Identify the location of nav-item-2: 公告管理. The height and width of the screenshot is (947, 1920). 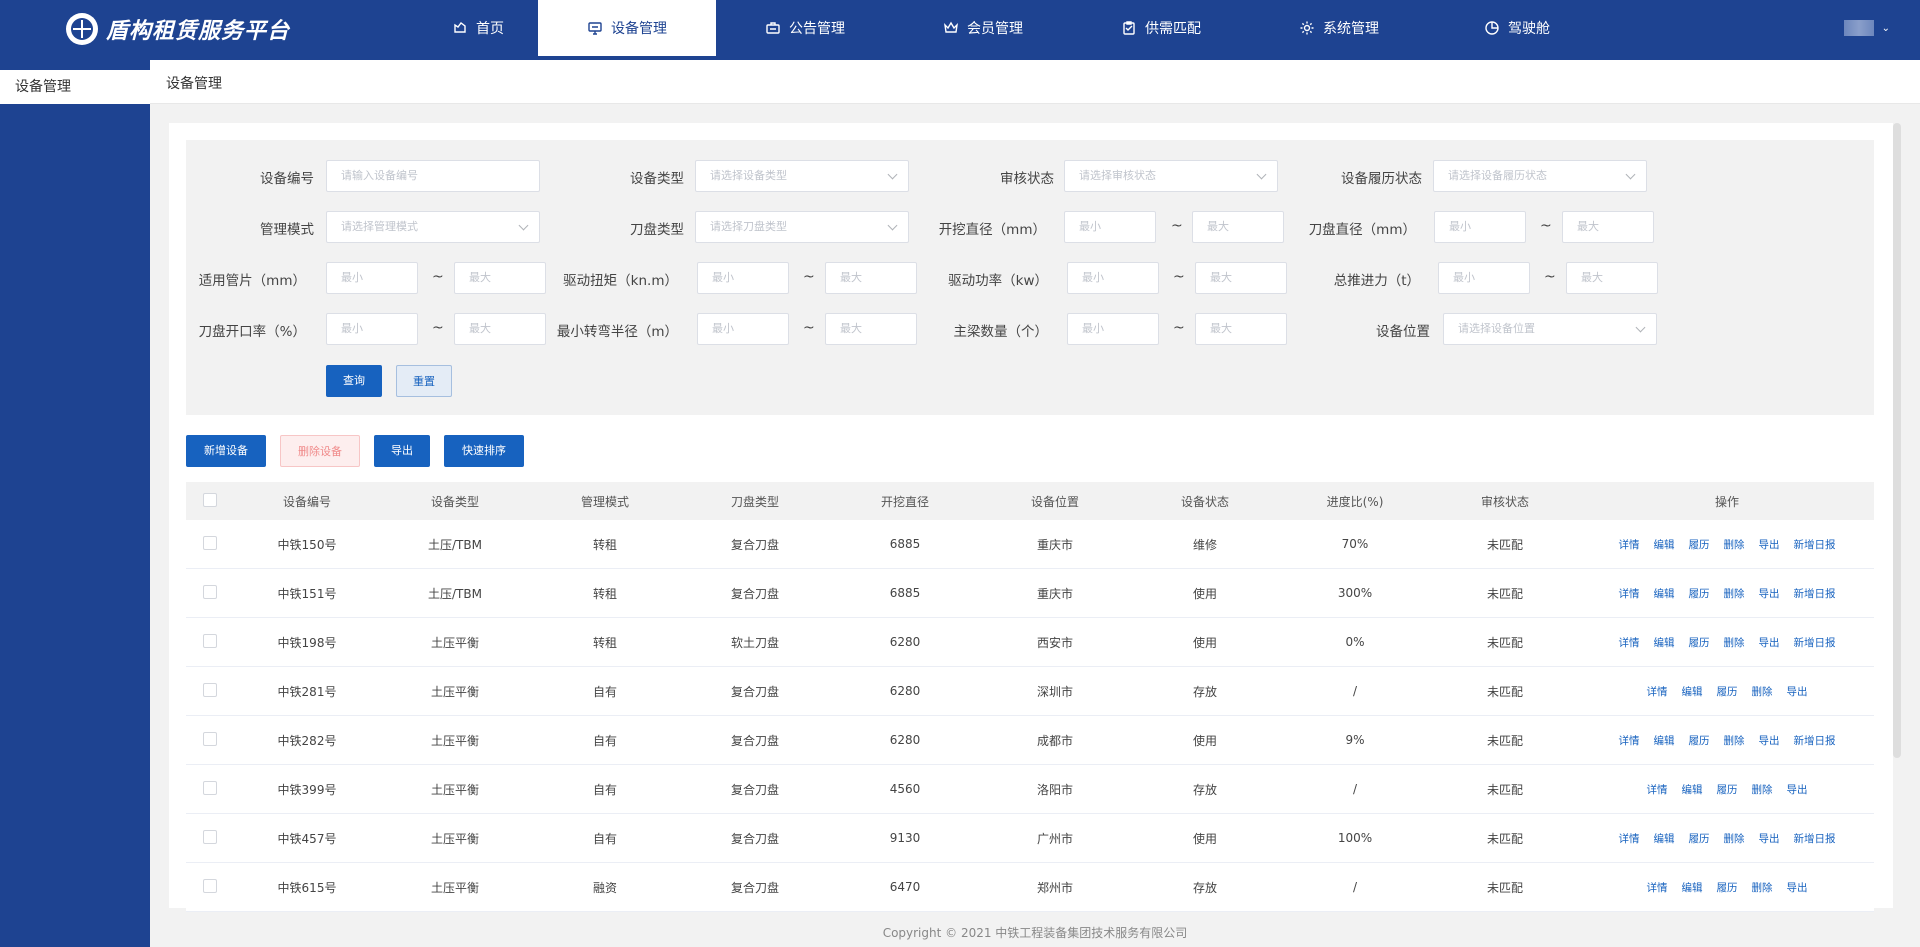
(805, 28).